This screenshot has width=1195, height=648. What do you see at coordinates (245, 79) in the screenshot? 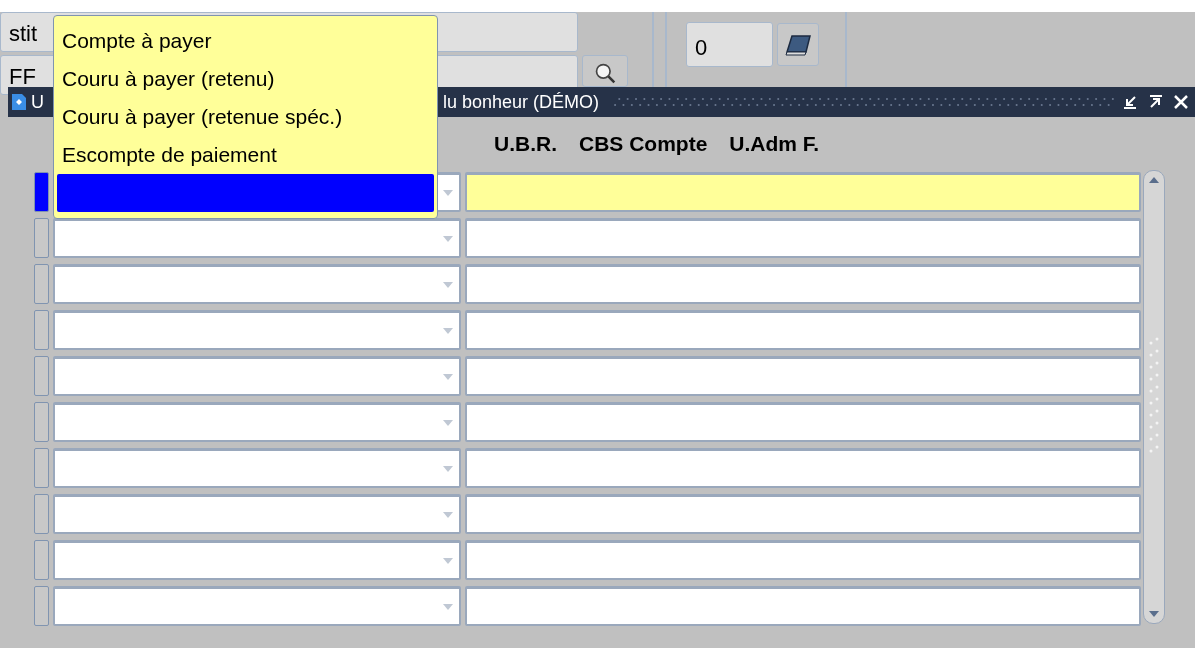
I see `dropdown-option: Couru à payer (retenu)` at bounding box center [245, 79].